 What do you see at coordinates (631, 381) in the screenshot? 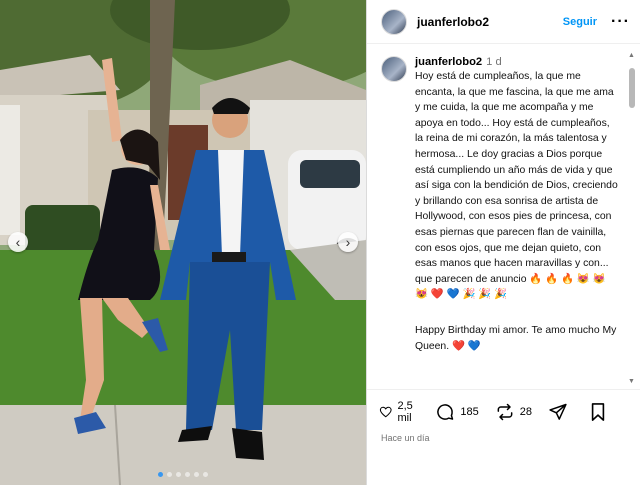
I see `scroll-down-icon: ▼` at bounding box center [631, 381].